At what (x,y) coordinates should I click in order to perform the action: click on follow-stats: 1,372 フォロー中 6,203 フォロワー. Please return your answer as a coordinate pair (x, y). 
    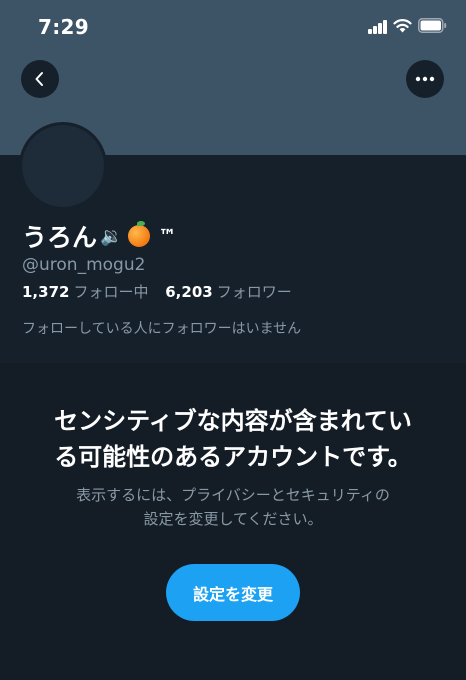
    Looking at the image, I should click on (163, 291).